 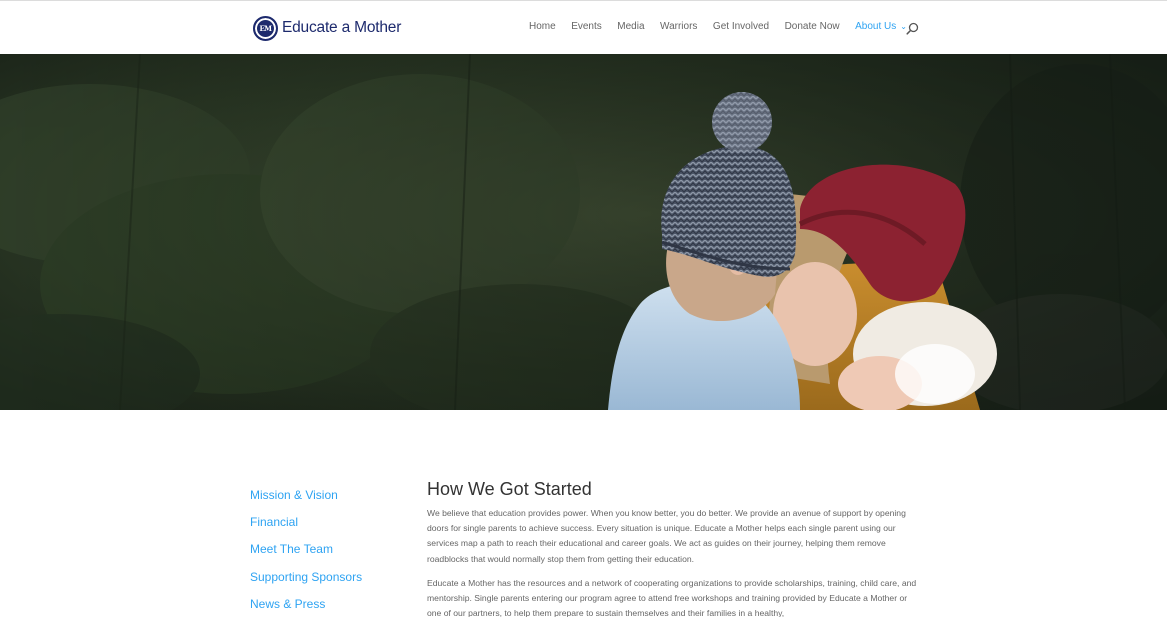 I want to click on nav-donate-now: Donate Now, so click(x=812, y=26).